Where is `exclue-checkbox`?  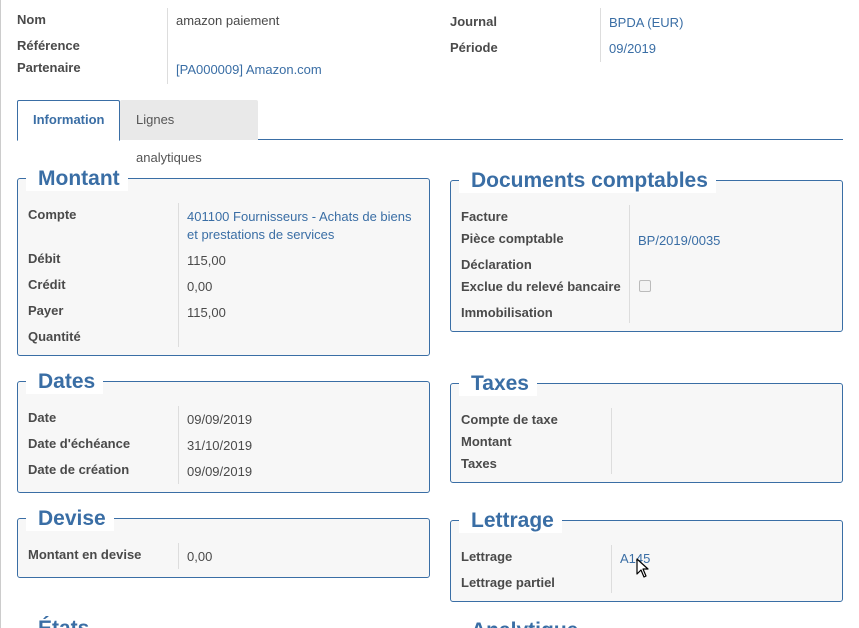 exclue-checkbox is located at coordinates (645, 286).